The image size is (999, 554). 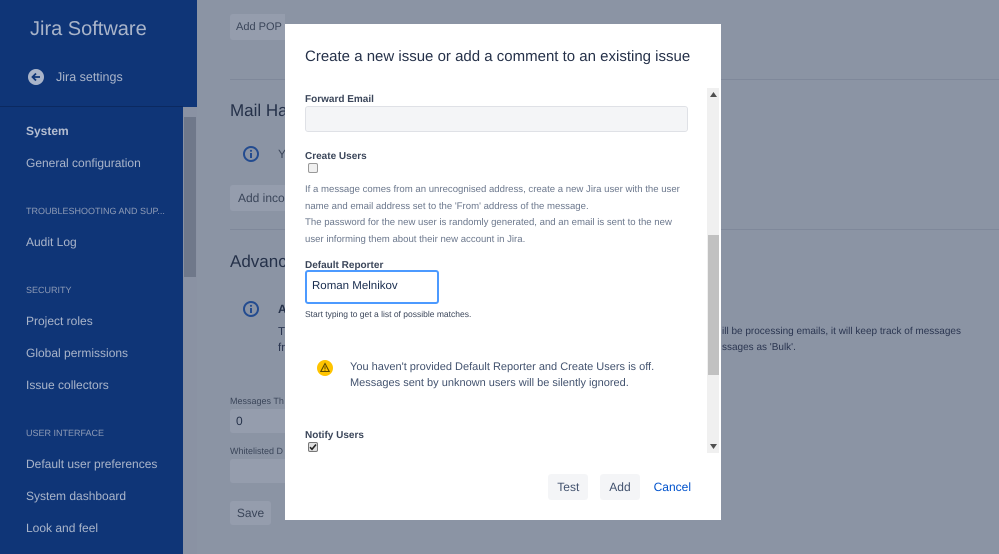 What do you see at coordinates (282, 348) in the screenshot?
I see `info-text: fr` at bounding box center [282, 348].